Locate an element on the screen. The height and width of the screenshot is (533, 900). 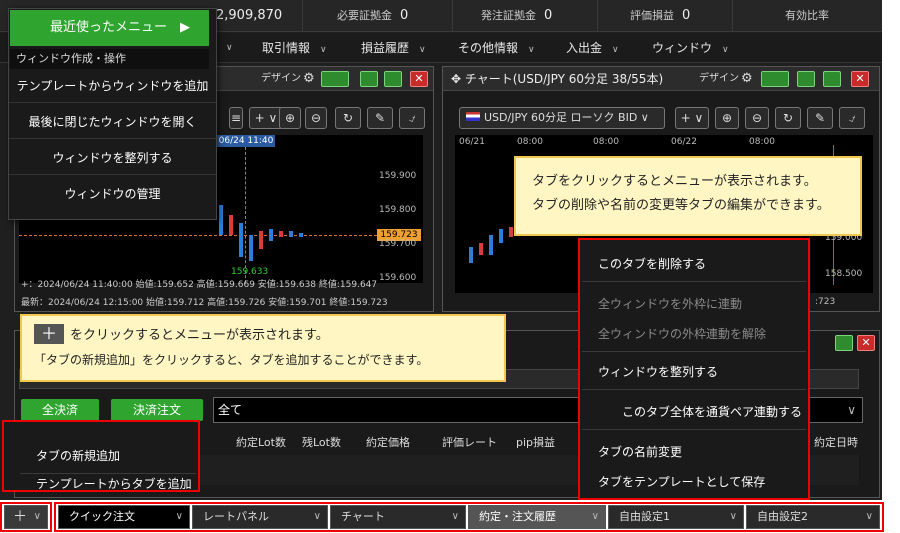
menu-item-manage-windows: ウィンドウの管理 is located at coordinates (112, 194).